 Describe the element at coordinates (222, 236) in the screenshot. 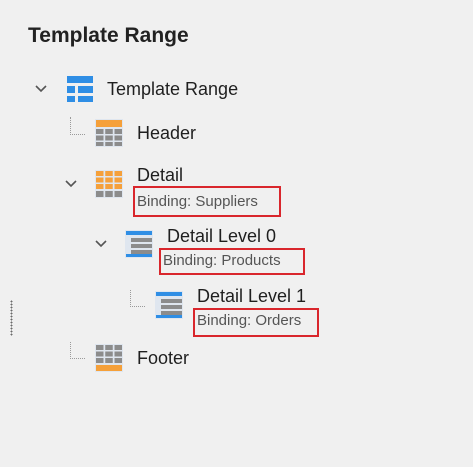

I see `tree-node-label: Detail Level 0` at that location.